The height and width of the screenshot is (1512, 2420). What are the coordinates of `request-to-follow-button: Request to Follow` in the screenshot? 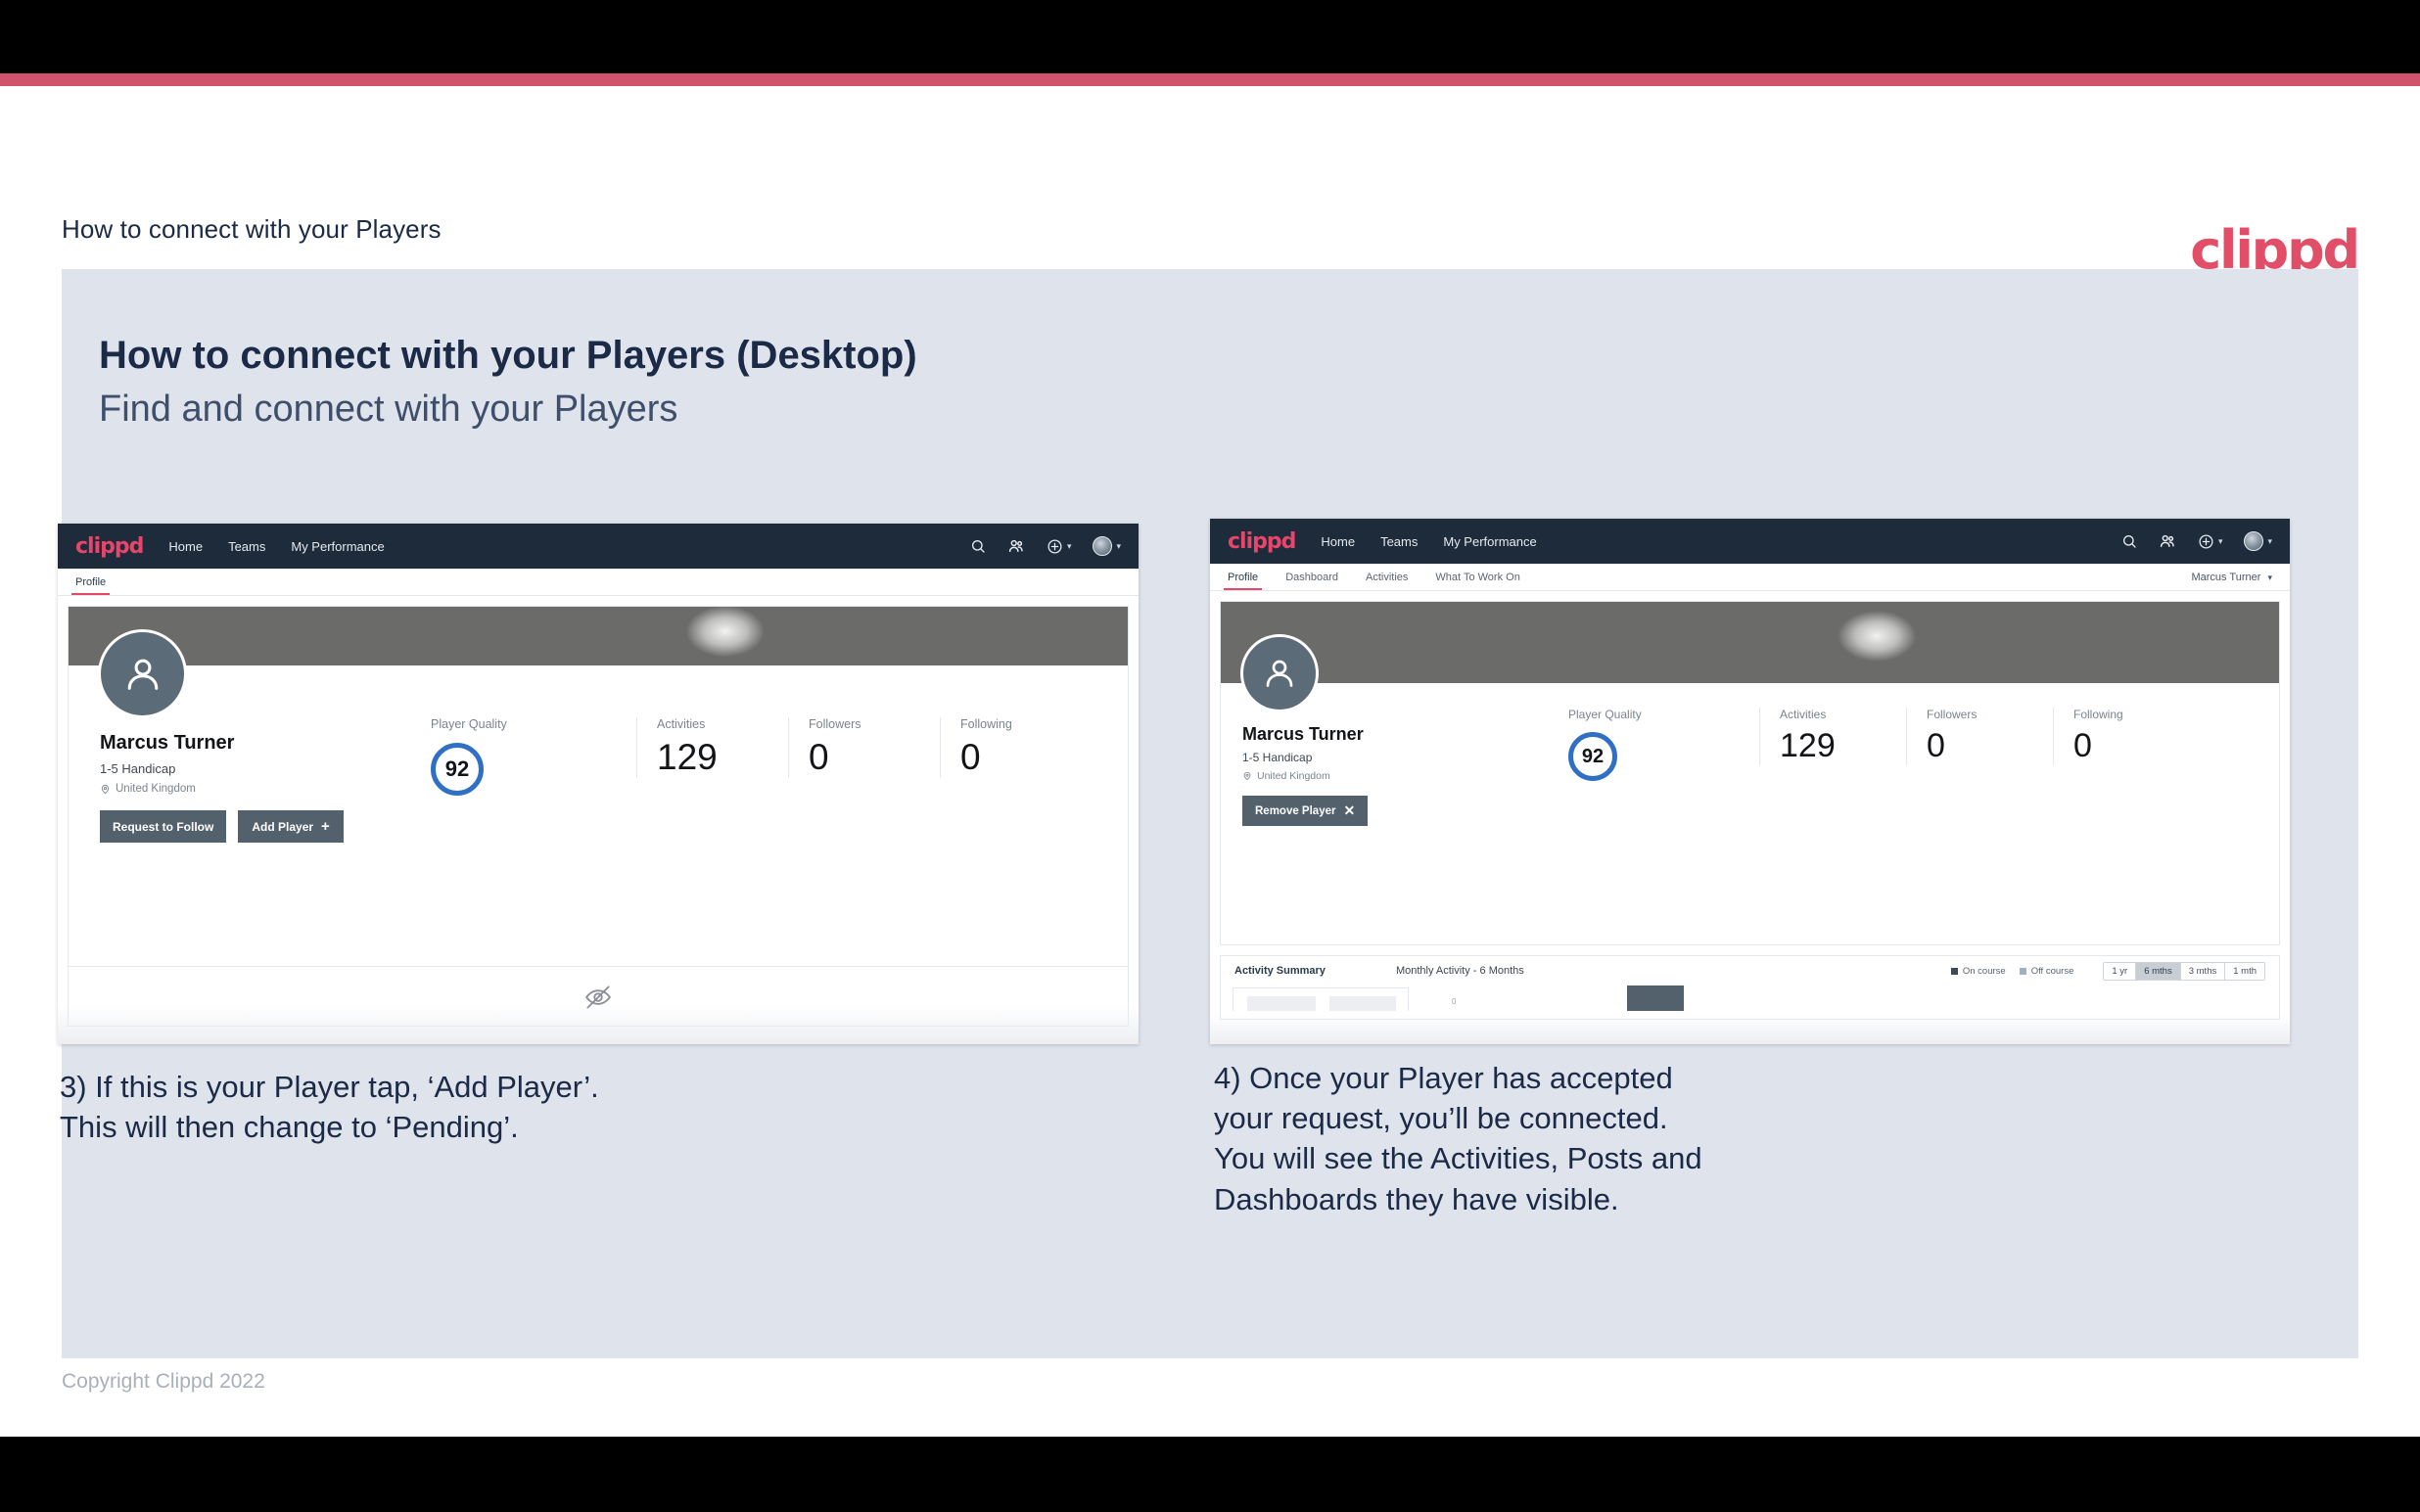 It's located at (163, 826).